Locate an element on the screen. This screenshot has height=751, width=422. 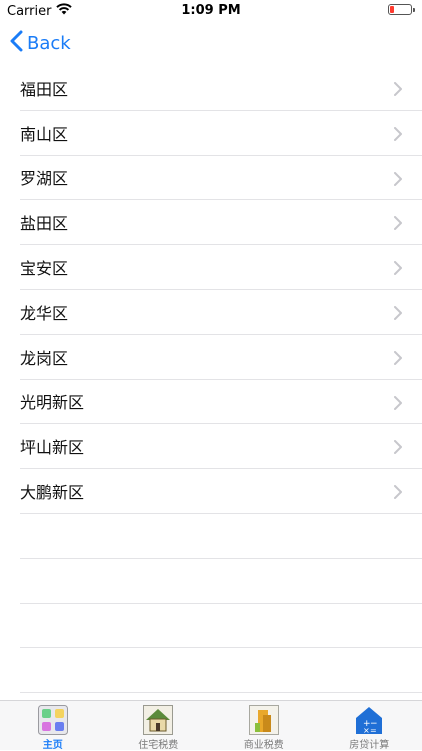
tab-commercial-tax: 商业税费 is located at coordinates (264, 725).